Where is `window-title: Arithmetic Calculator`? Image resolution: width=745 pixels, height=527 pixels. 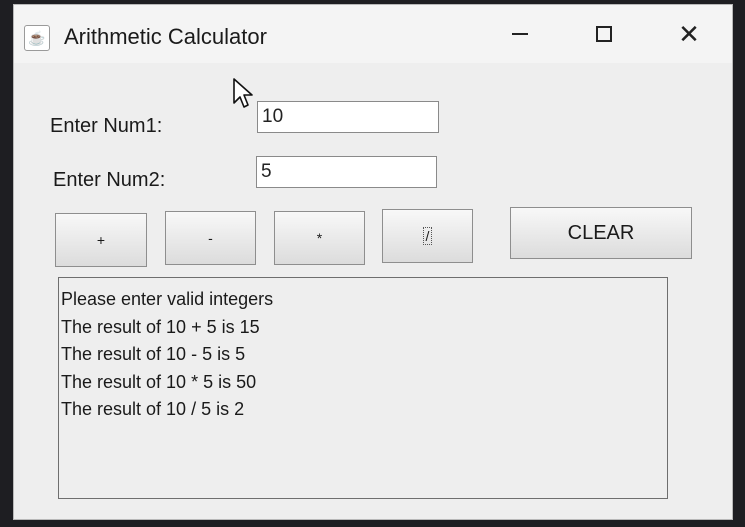 window-title: Arithmetic Calculator is located at coordinates (165, 36).